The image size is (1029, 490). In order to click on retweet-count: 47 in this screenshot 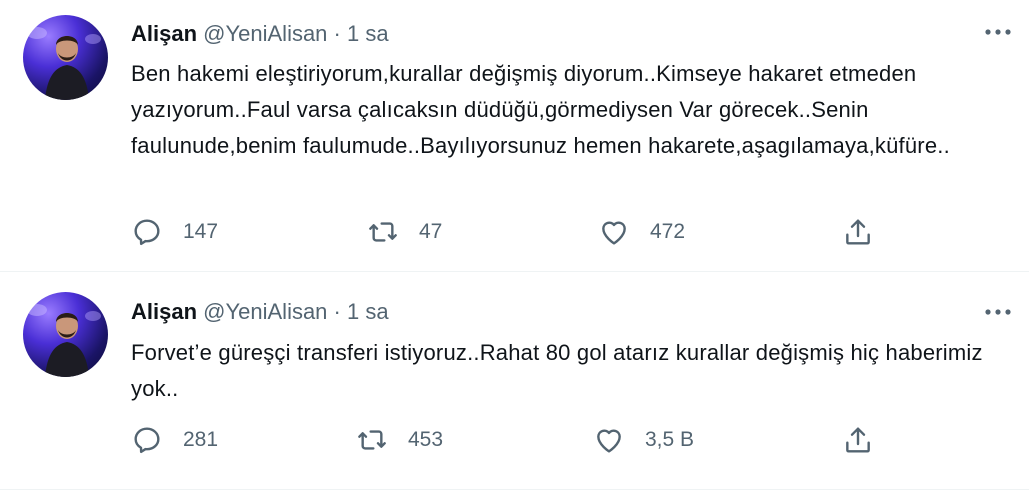, I will do `click(431, 231)`.